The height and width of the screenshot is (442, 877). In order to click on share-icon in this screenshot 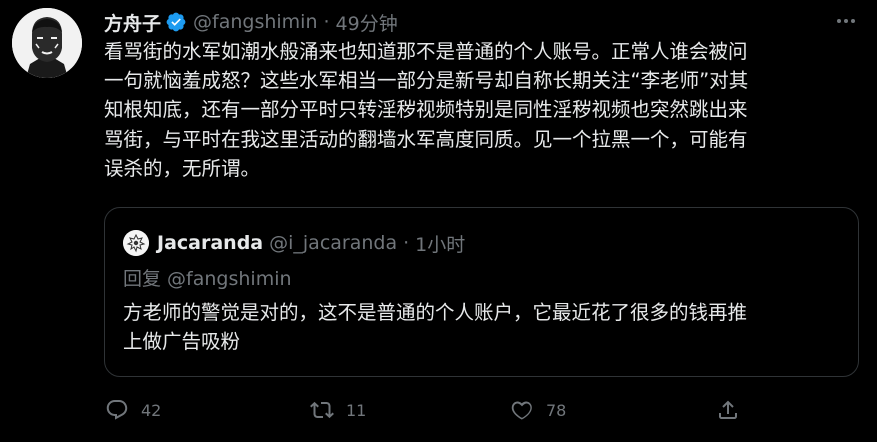, I will do `click(728, 410)`.